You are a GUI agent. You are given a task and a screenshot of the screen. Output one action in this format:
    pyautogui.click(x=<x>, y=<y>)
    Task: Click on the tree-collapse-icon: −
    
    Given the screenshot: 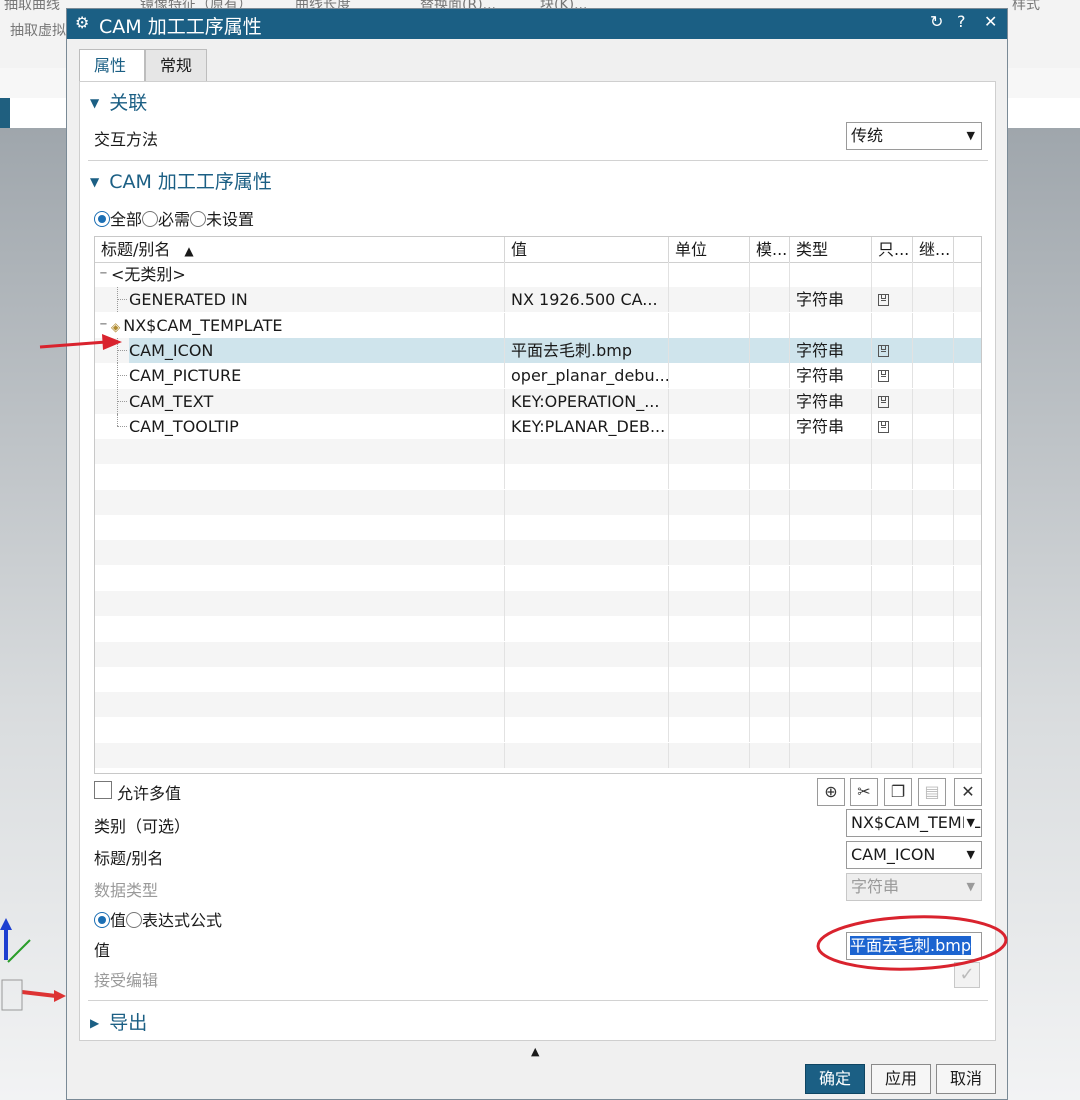 What is the action you would take?
    pyautogui.click(x=103, y=274)
    